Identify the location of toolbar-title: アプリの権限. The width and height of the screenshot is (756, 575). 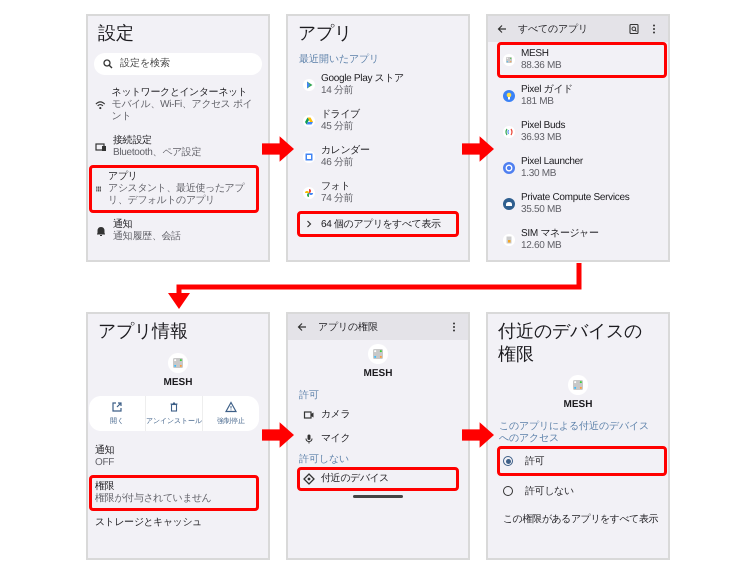
(348, 327).